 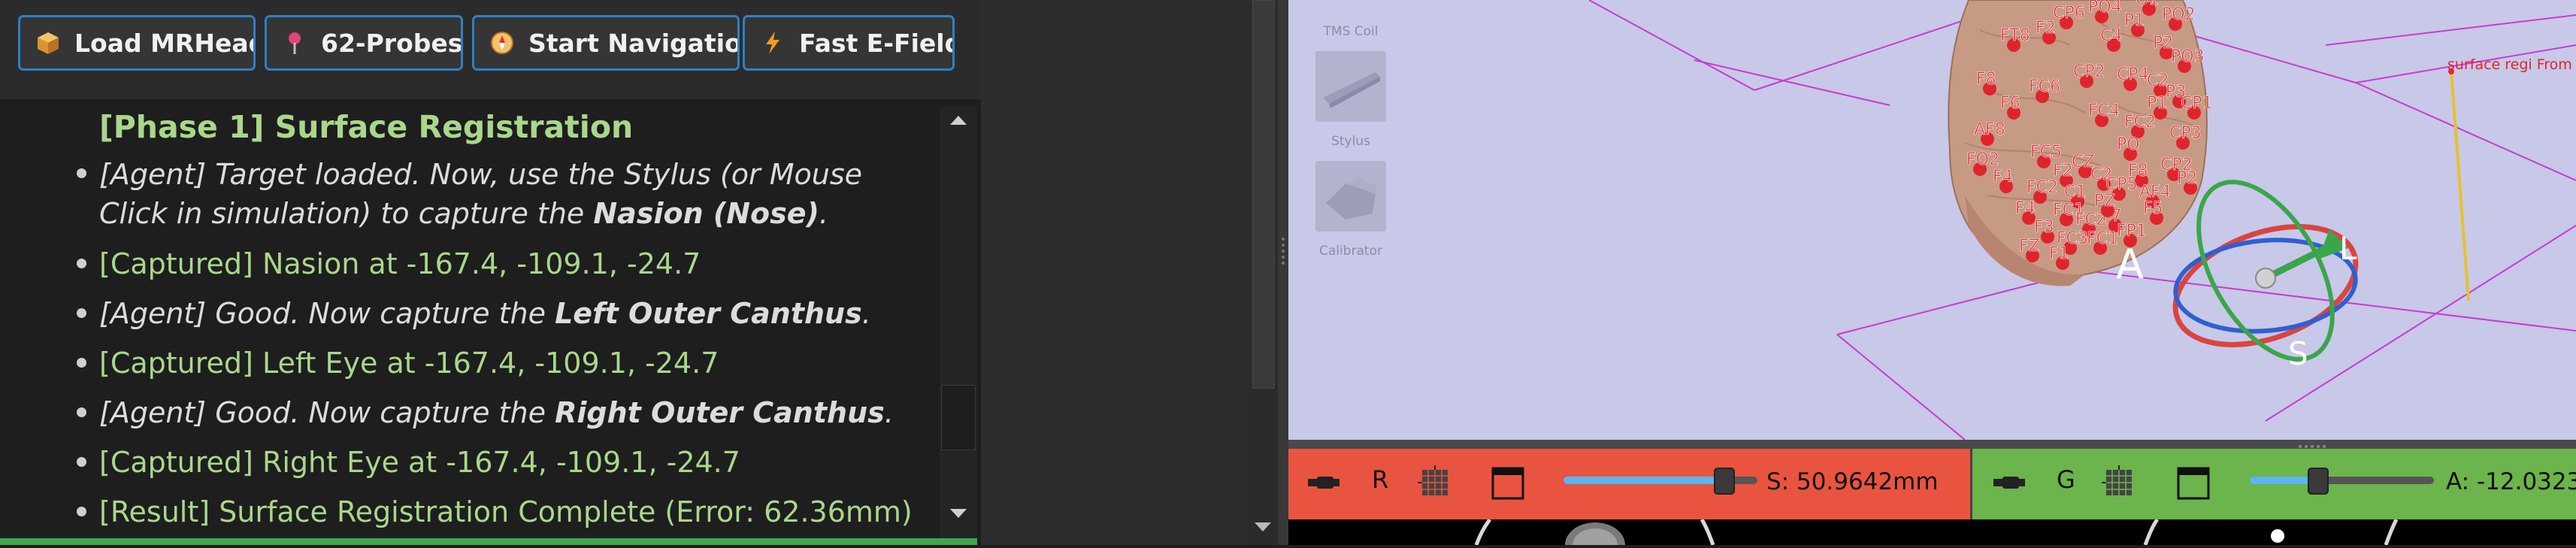 I want to click on calibrator-tool-thumbnail, so click(x=1350, y=196).